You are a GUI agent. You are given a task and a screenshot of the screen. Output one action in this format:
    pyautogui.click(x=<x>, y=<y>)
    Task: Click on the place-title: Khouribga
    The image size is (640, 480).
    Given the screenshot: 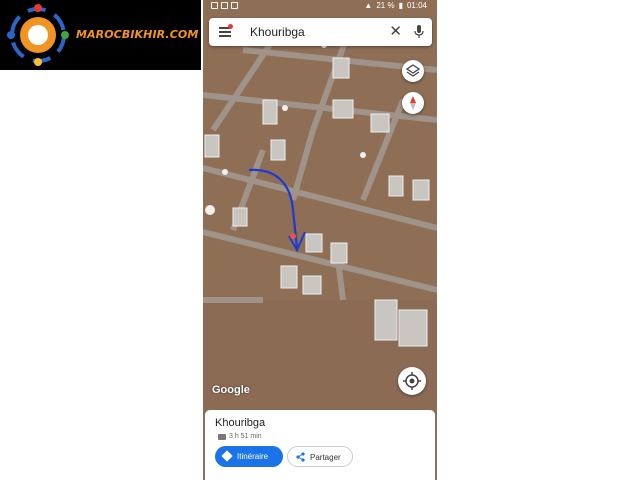 What is the action you would take?
    pyautogui.click(x=240, y=423)
    